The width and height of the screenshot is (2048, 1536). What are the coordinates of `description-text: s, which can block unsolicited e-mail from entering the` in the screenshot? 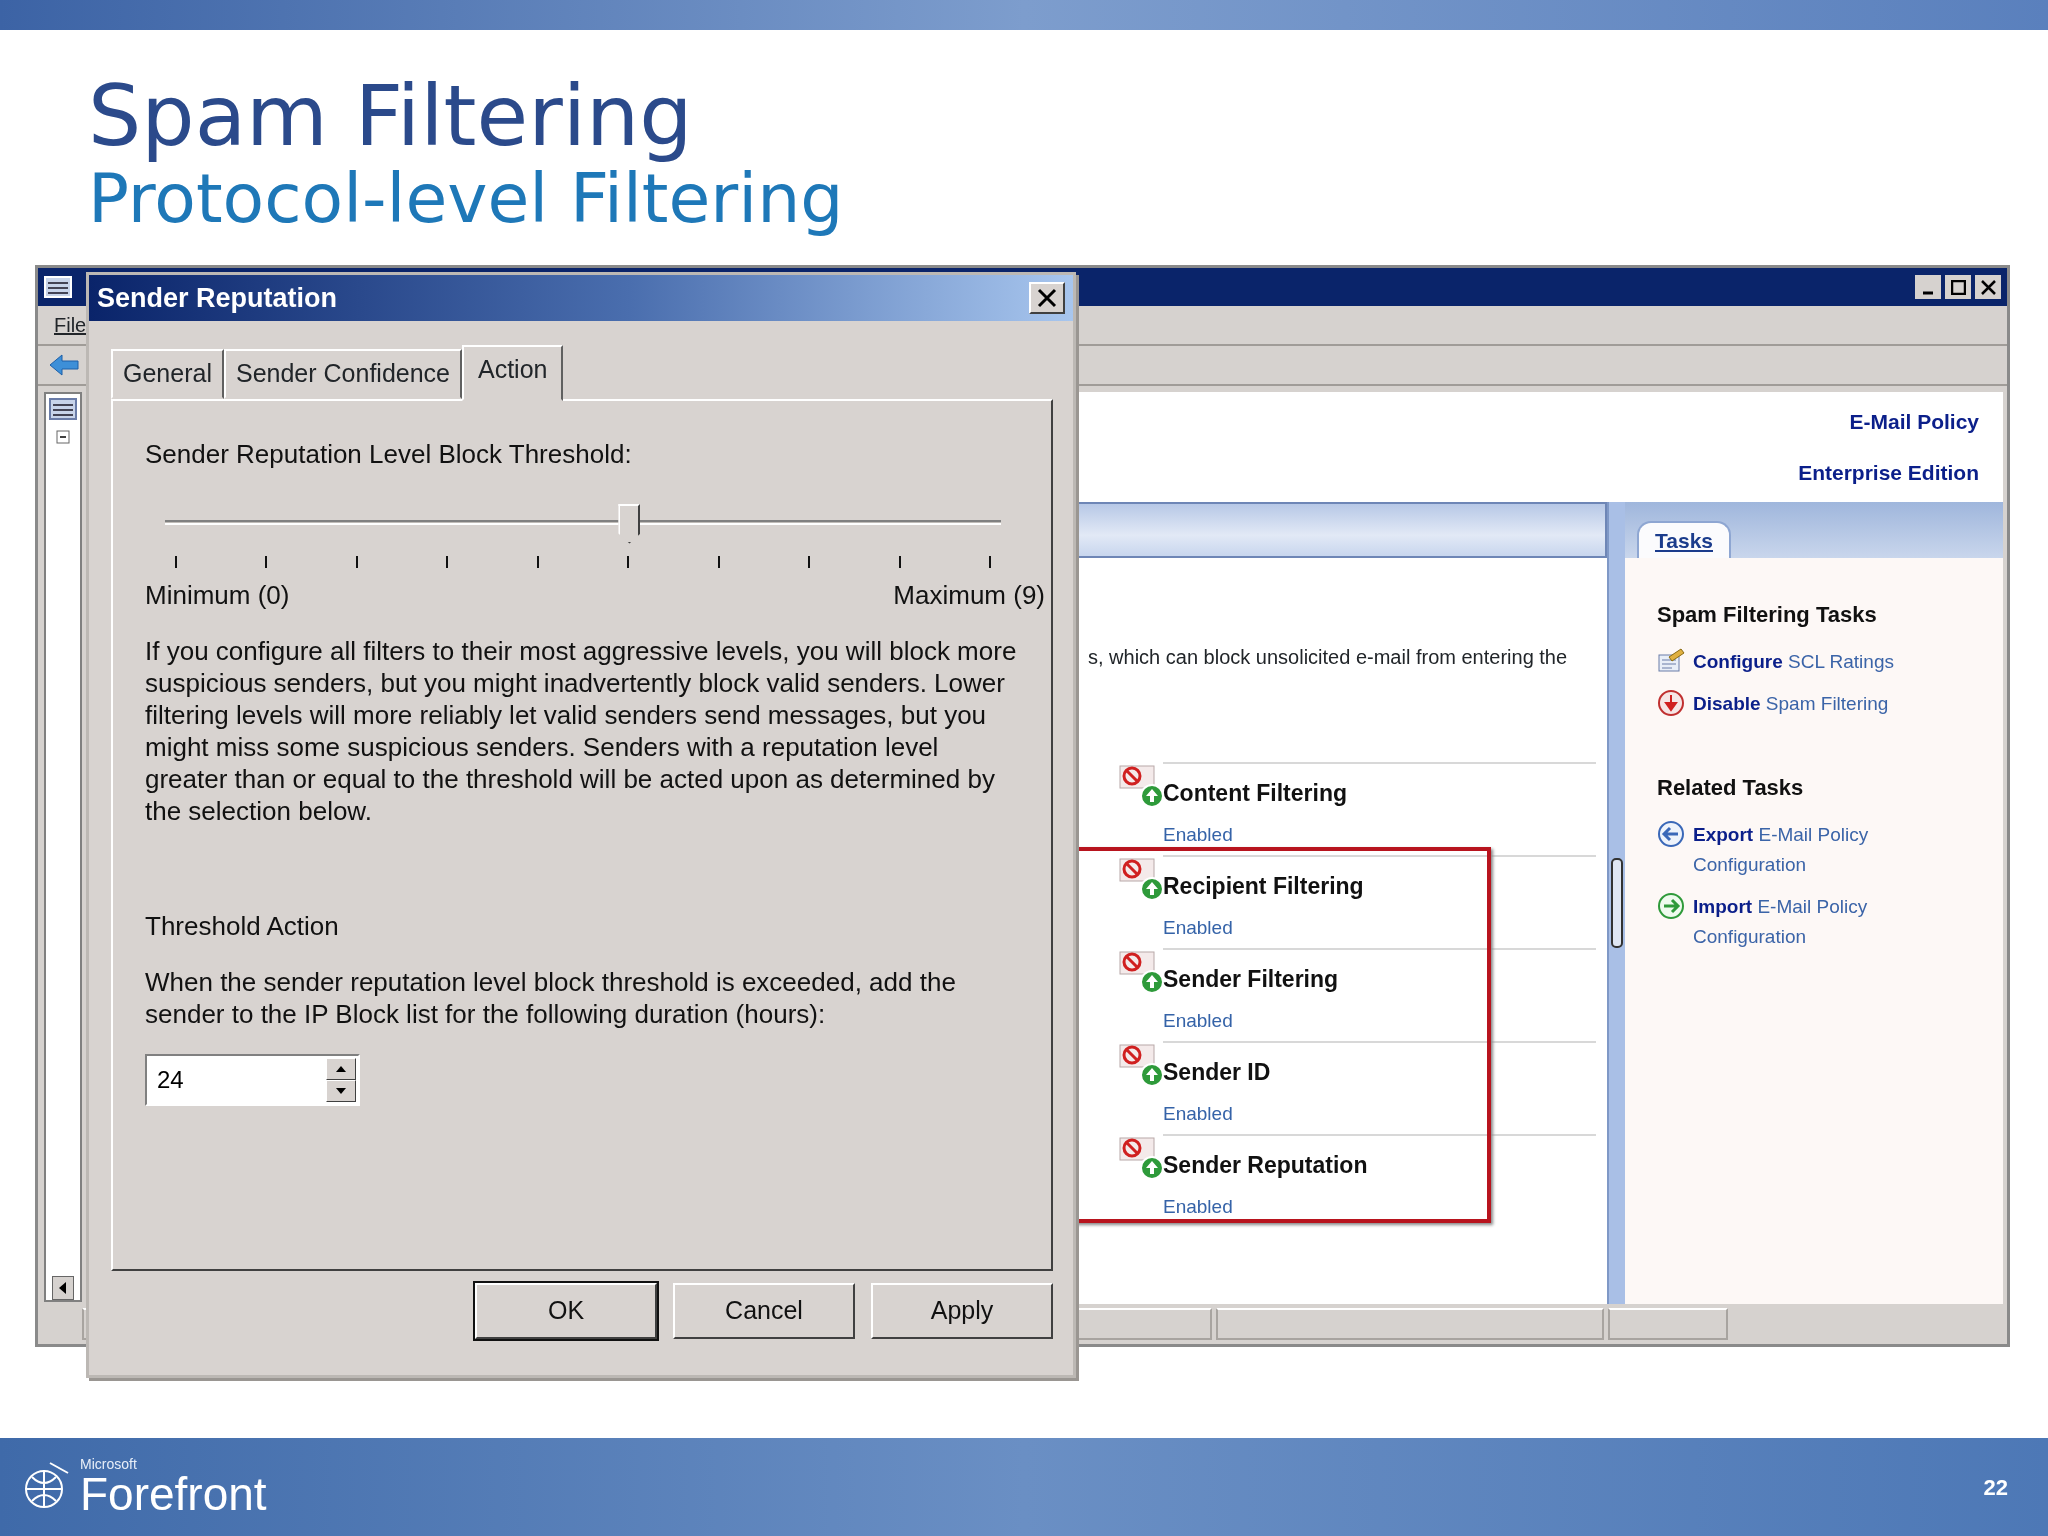 It's located at (1328, 657).